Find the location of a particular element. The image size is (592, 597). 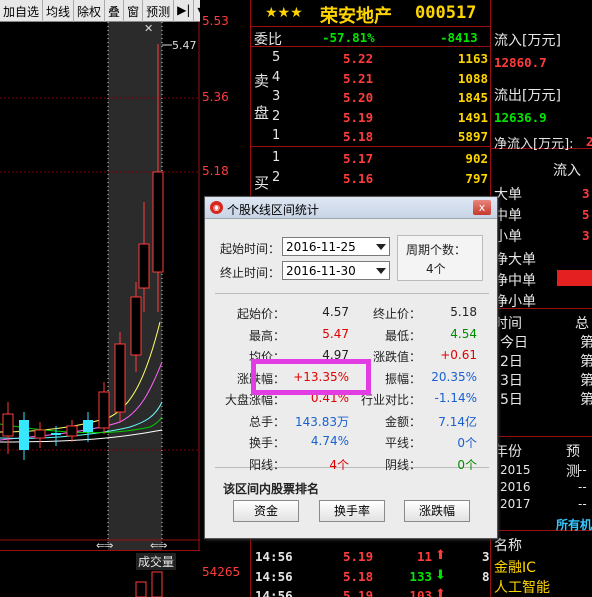

outflow-label: 流出[万元] is located at coordinates (527, 96).